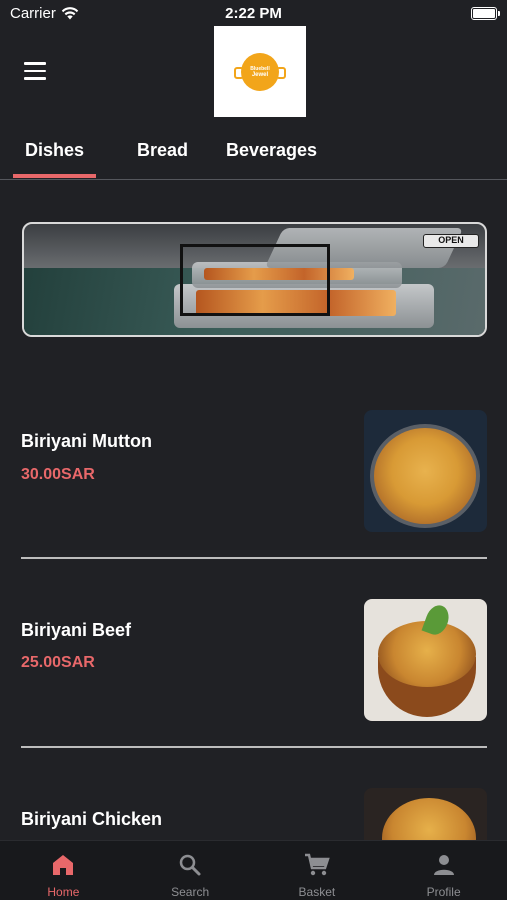  Describe the element at coordinates (76, 630) in the screenshot. I see `dish-name: Biriyani Beef` at that location.